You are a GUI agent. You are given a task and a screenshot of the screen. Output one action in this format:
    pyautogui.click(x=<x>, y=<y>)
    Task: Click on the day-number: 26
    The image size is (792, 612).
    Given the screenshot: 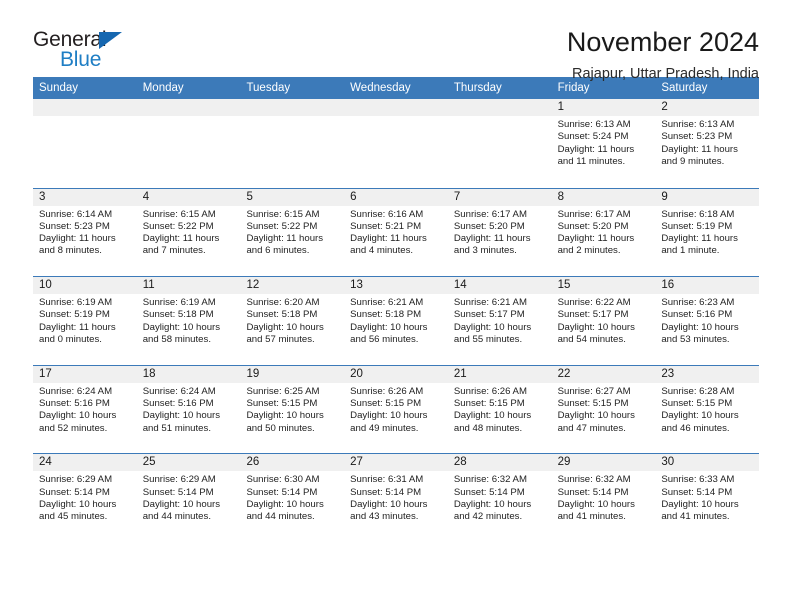 What is the action you would take?
    pyautogui.click(x=292, y=463)
    